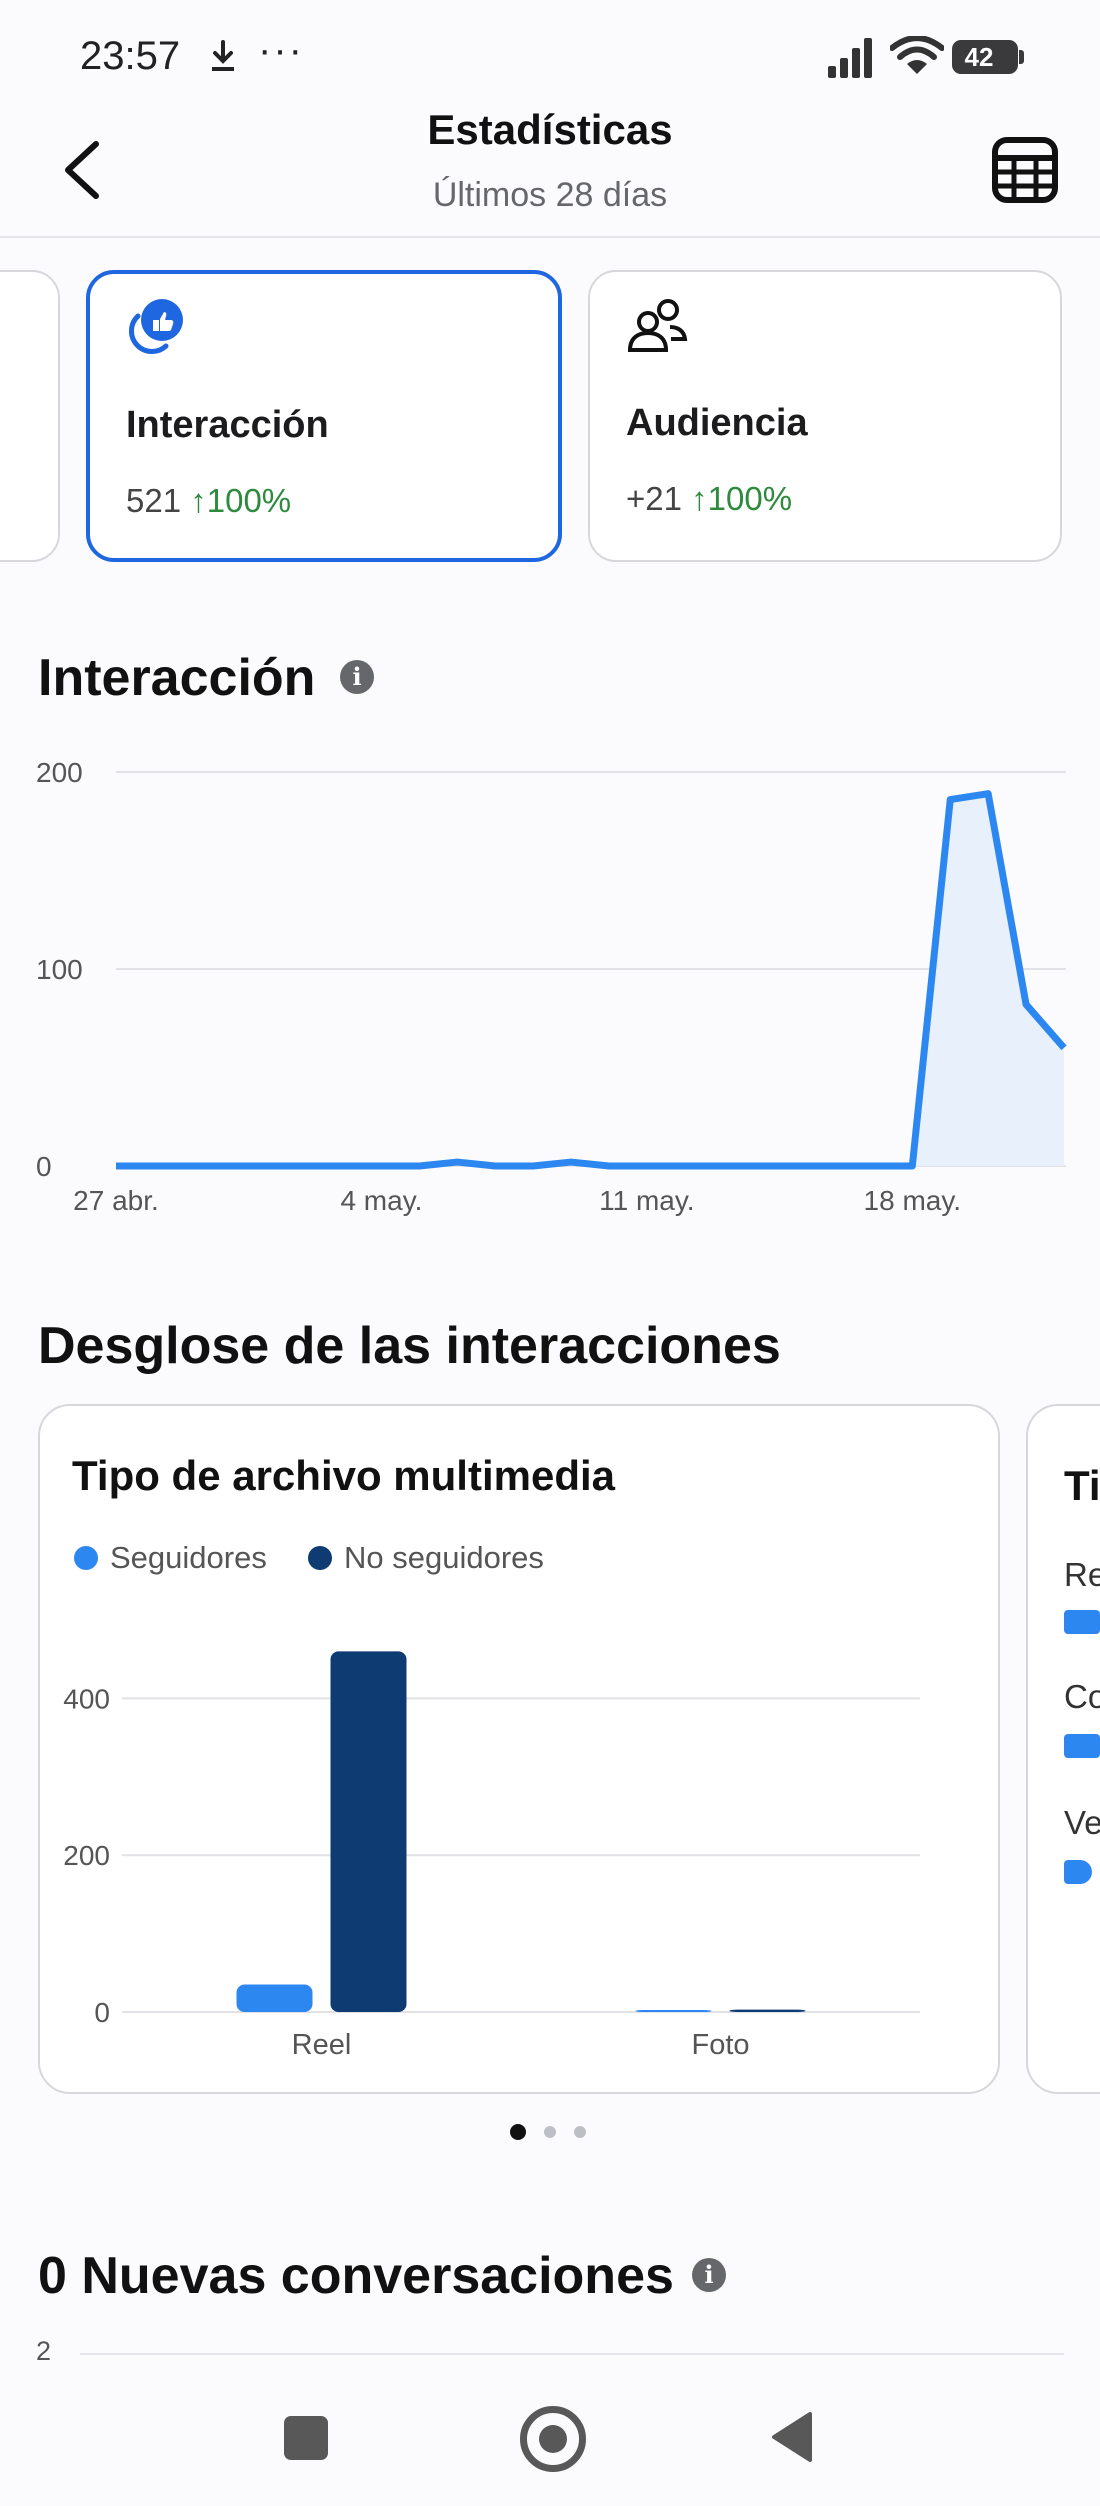 Image resolution: width=1100 pixels, height=2506 pixels. What do you see at coordinates (657, 325) in the screenshot?
I see `people-icon` at bounding box center [657, 325].